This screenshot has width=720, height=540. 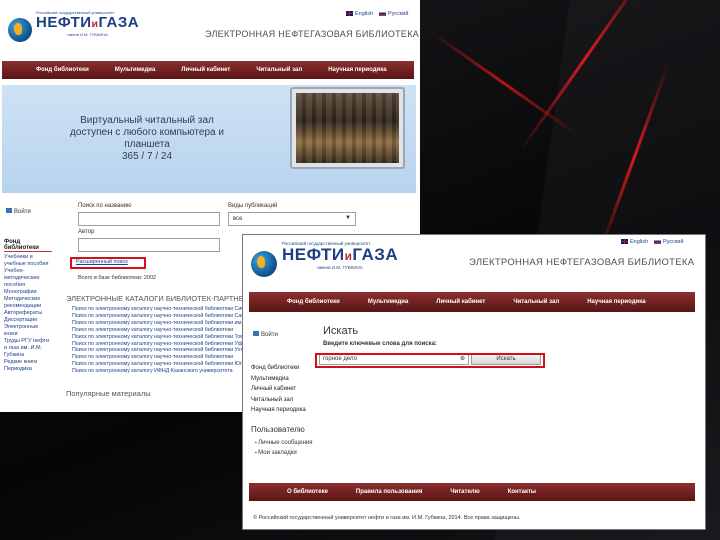 I want to click on banner-line: Виртуальный читальный зал, so click(x=147, y=120).